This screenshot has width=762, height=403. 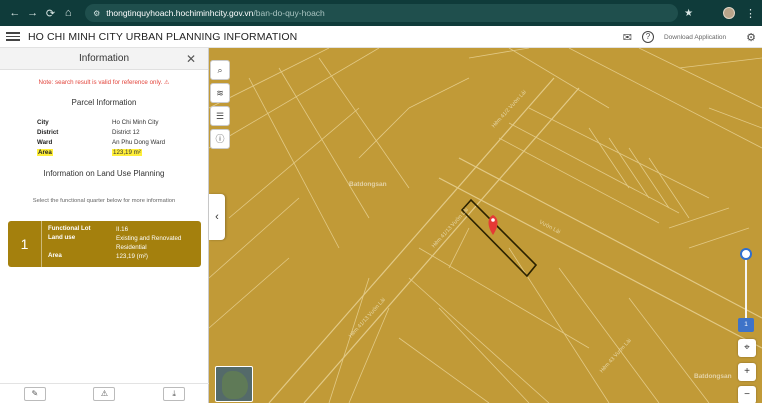 I want to click on lot-row: Functional Lot II.16, so click(x=122, y=229).